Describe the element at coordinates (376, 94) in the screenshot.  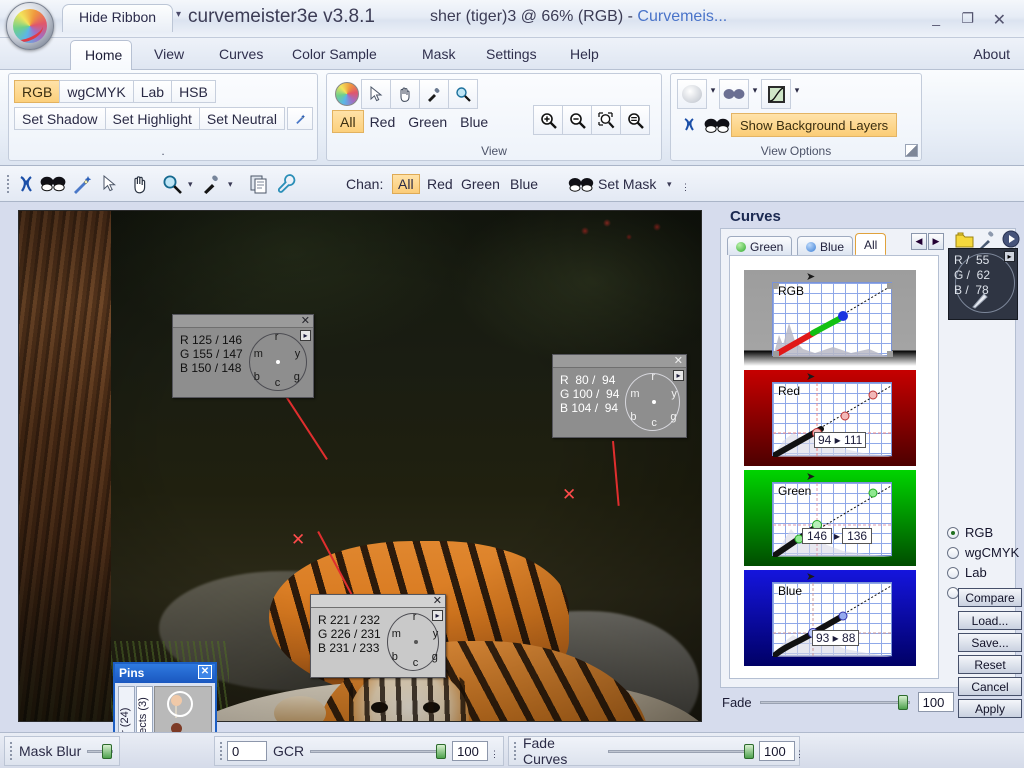
I see `arrow-cursor-icon` at that location.